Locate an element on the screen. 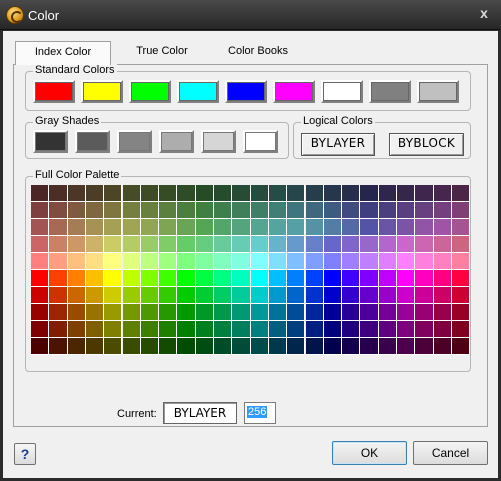 Image resolution: width=501 pixels, height=481 pixels. current-index-field: 256 is located at coordinates (260, 413).